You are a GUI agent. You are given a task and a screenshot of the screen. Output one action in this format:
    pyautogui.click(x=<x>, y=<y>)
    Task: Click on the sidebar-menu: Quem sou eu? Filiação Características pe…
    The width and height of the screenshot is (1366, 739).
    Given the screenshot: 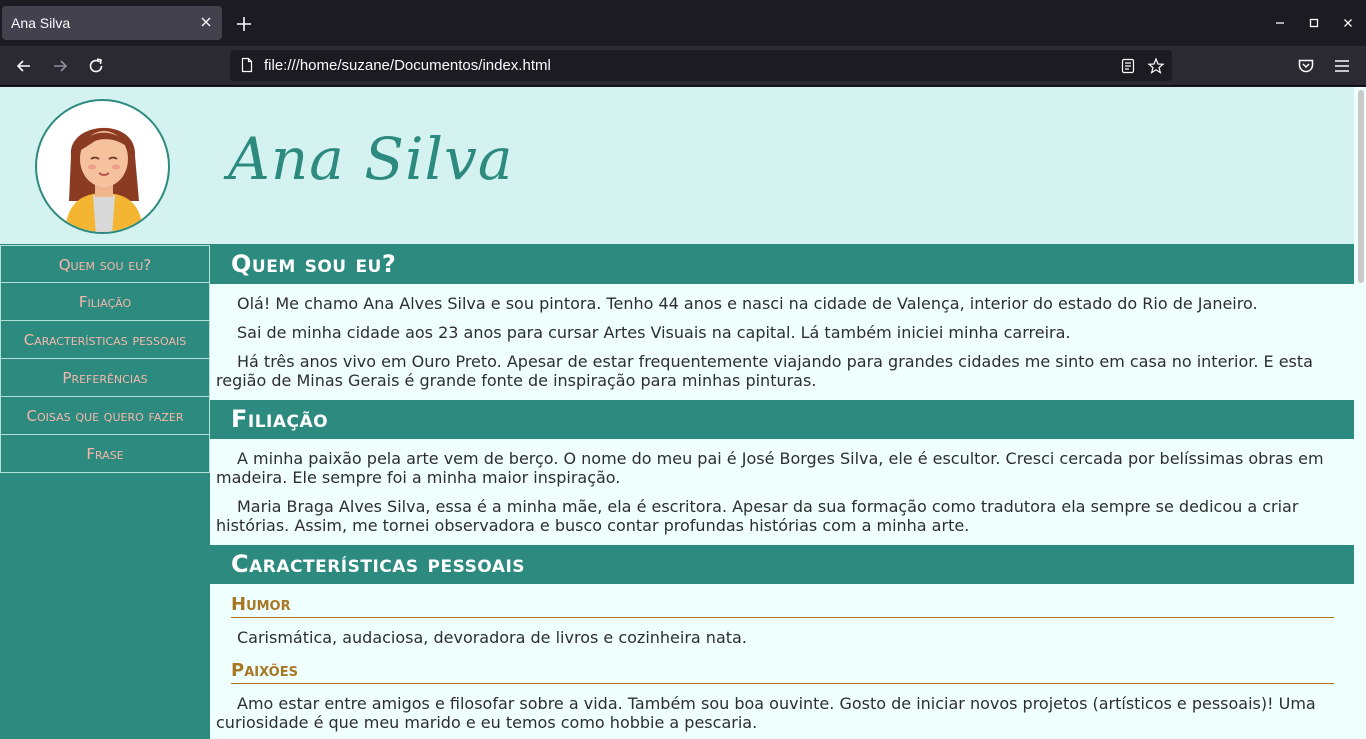 What is the action you would take?
    pyautogui.click(x=105, y=492)
    